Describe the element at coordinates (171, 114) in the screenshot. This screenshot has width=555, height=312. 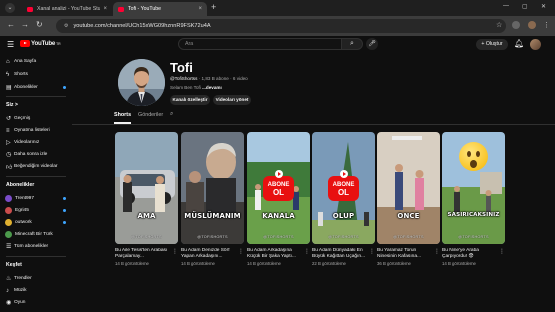
I see `channel-search-icon: ⌕` at that location.